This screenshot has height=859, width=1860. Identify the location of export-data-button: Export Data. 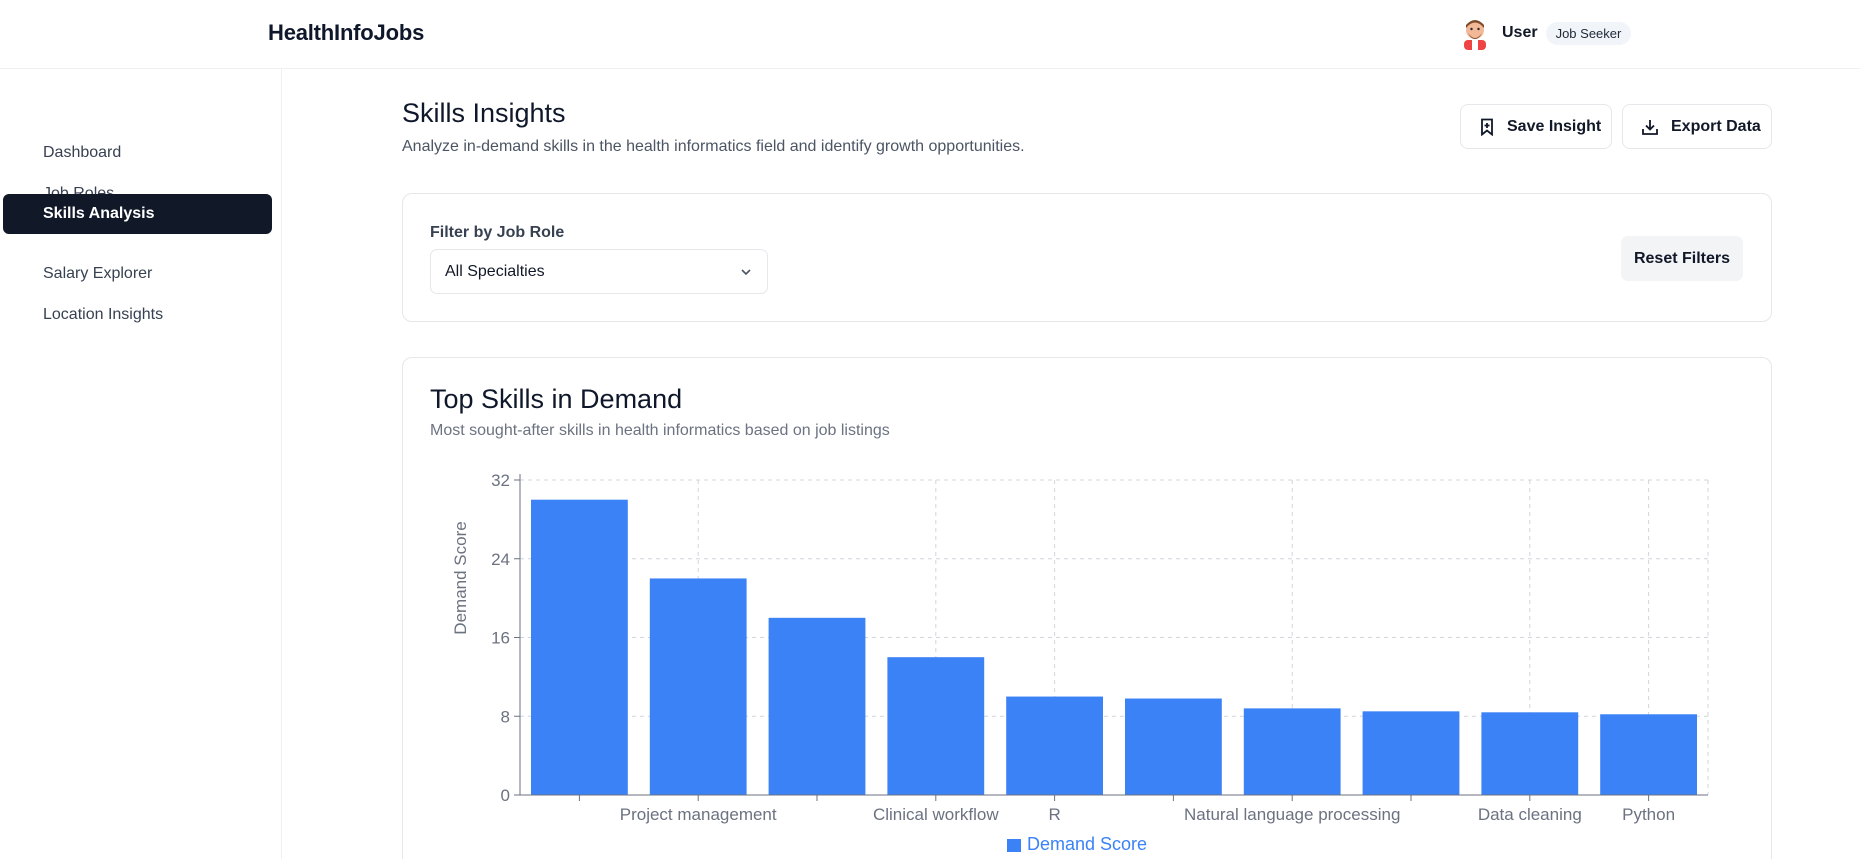
(1697, 126).